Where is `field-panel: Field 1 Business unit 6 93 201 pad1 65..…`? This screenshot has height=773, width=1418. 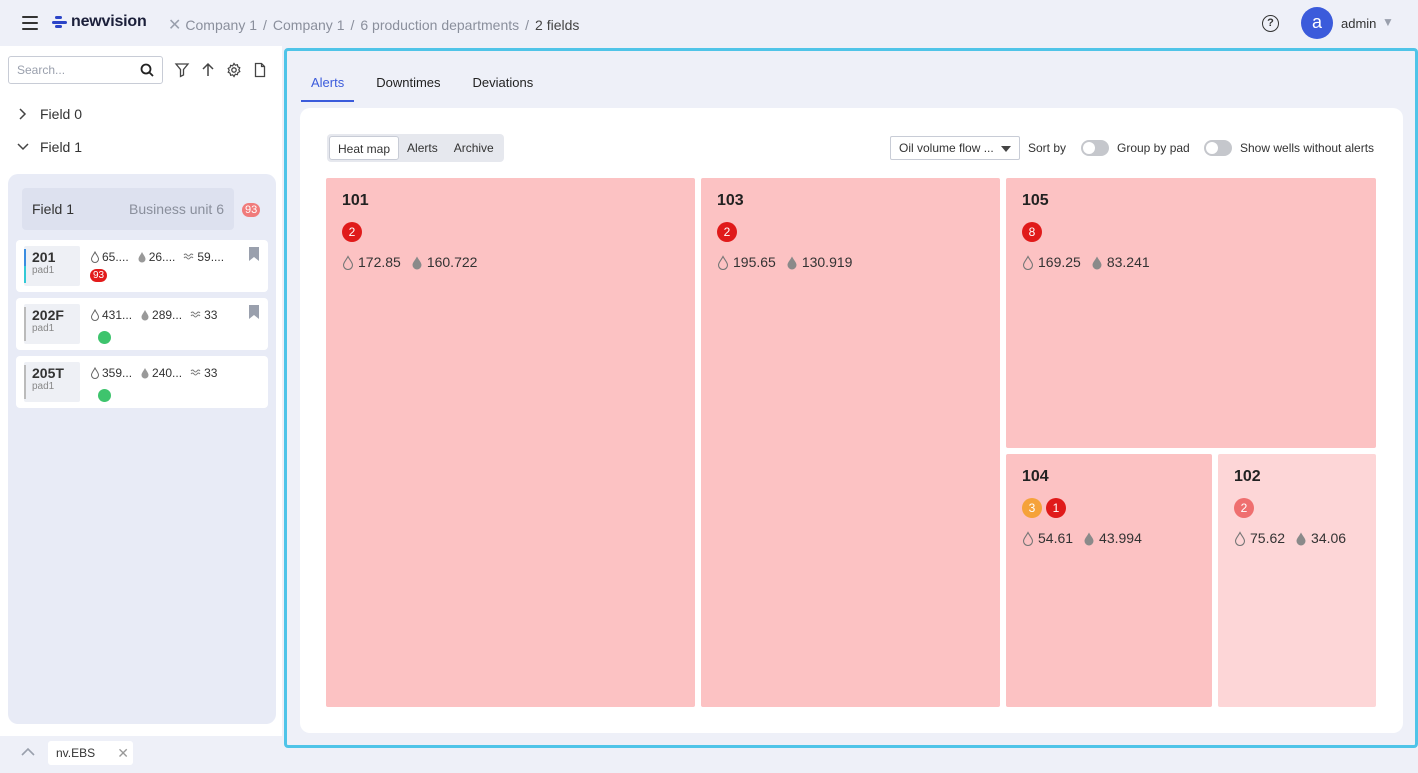
field-panel: Field 1 Business unit 6 93 201 pad1 65..… is located at coordinates (142, 449).